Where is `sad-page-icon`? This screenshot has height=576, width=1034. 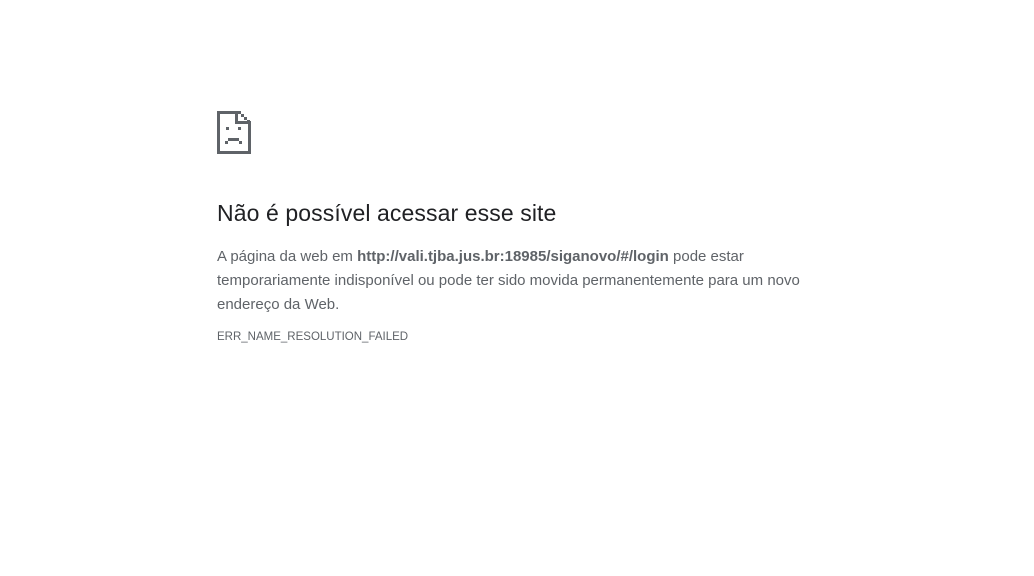
sad-page-icon is located at coordinates (234, 132).